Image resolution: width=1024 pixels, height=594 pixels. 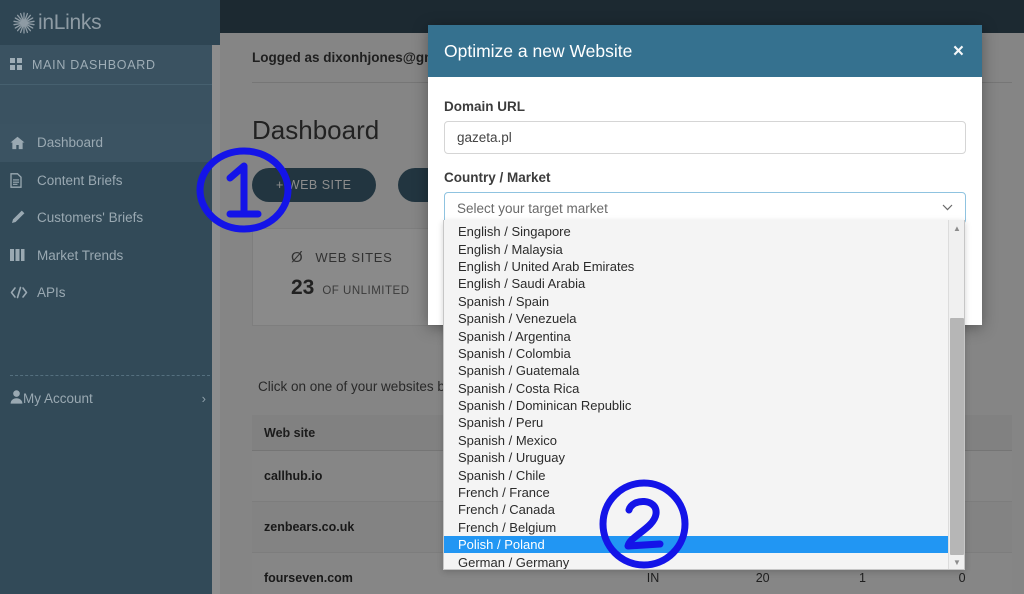 What do you see at coordinates (316, 130) in the screenshot?
I see `page-title: Dashboard` at bounding box center [316, 130].